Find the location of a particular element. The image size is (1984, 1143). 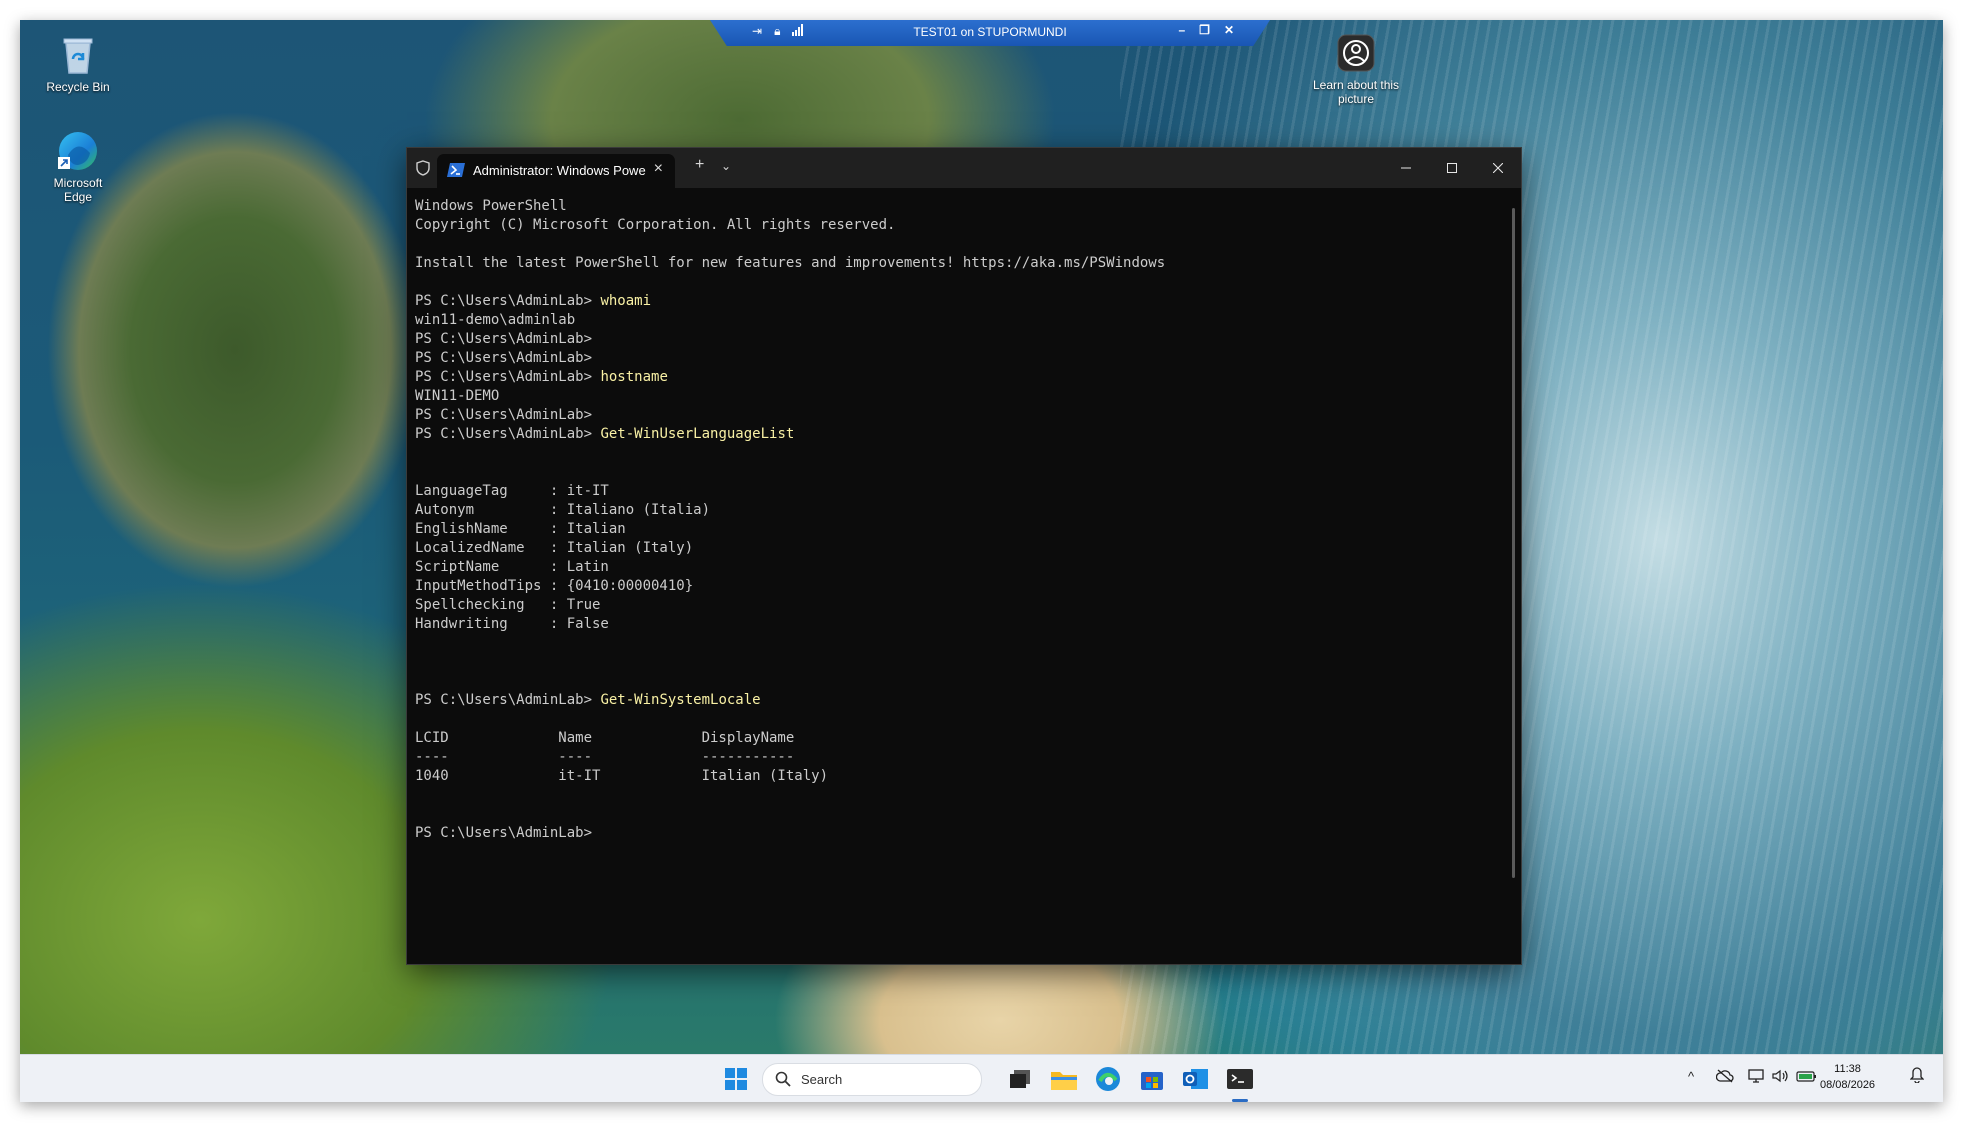

console-command: hostname is located at coordinates (634, 377).